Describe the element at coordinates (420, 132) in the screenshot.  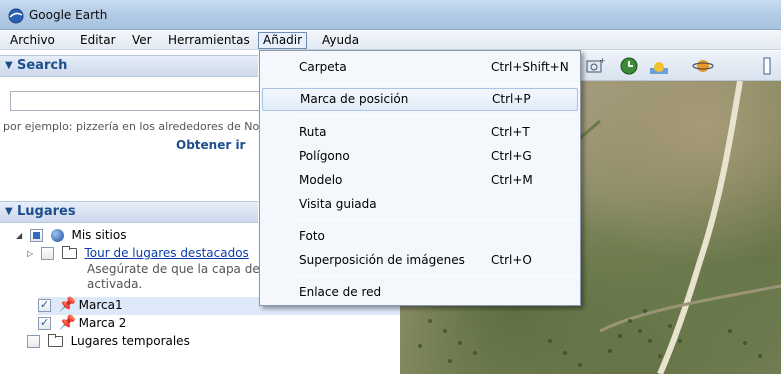
I see `menu-item-ruta: Ruta Ctrl+T` at that location.